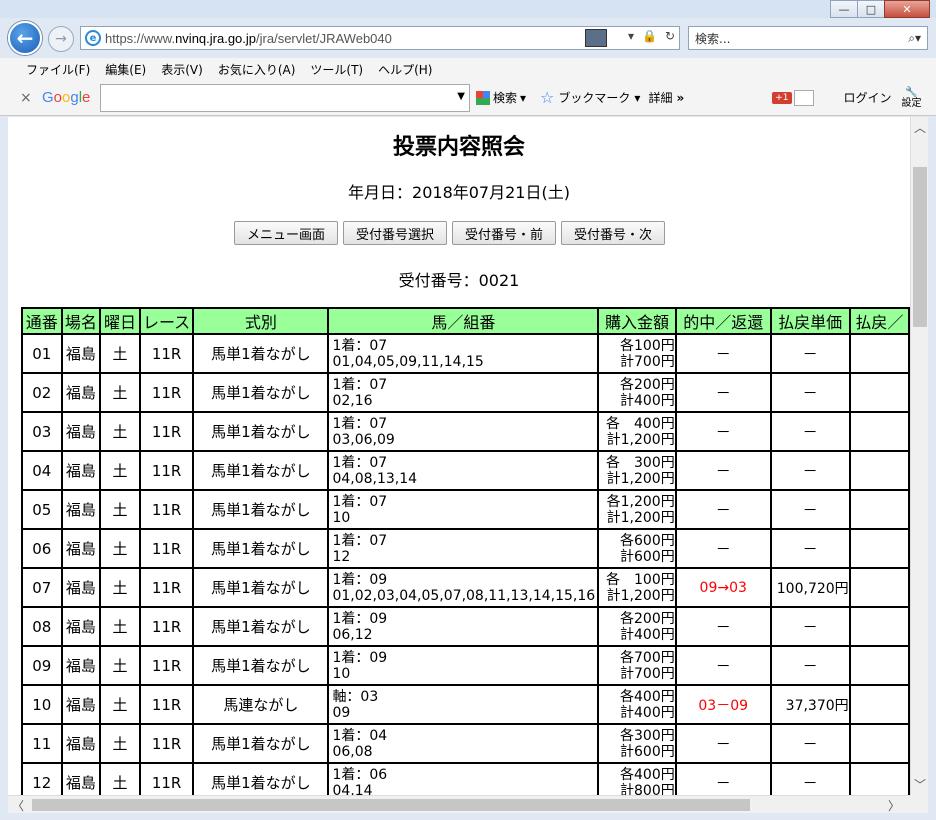 The width and height of the screenshot is (936, 820). I want to click on google-search-input: ▼, so click(285, 97).